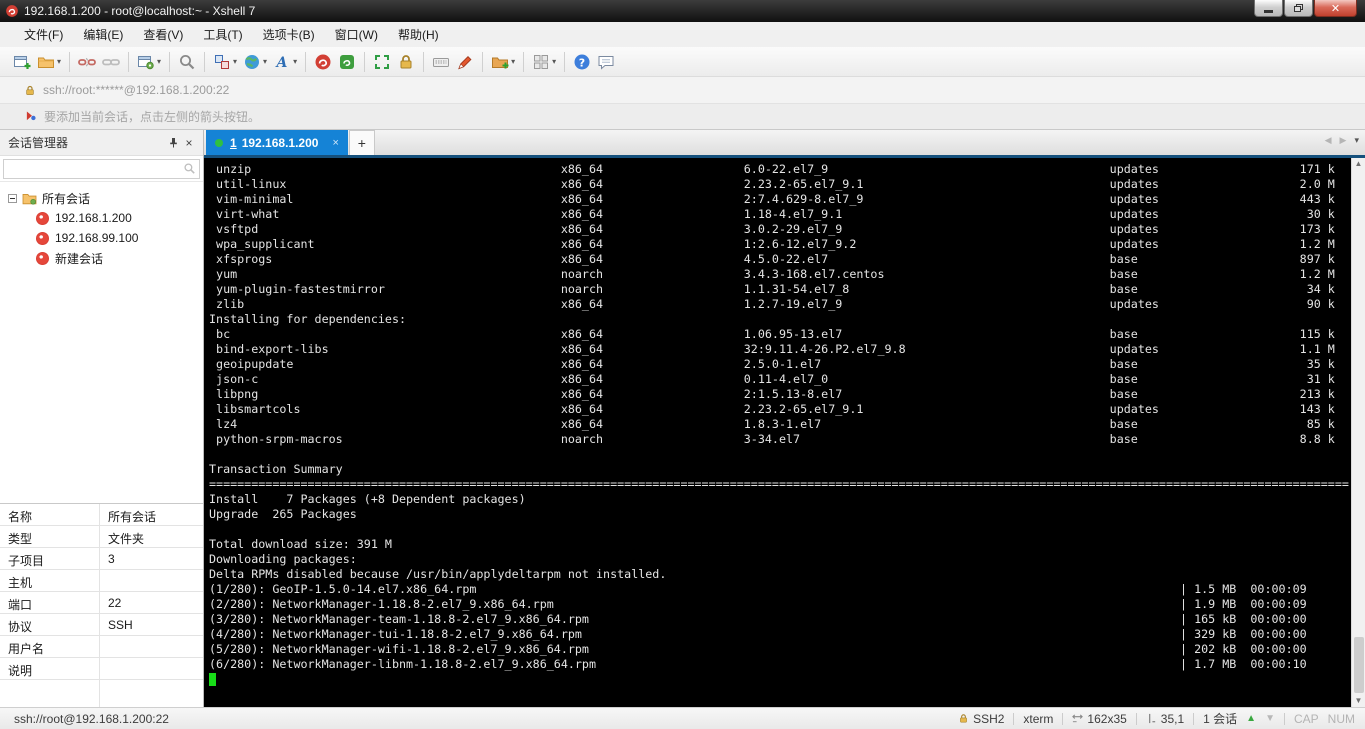  Describe the element at coordinates (277, 142) in the screenshot. I see `tab-192-168-1-200: 1 192.168.1.200 ×` at that location.